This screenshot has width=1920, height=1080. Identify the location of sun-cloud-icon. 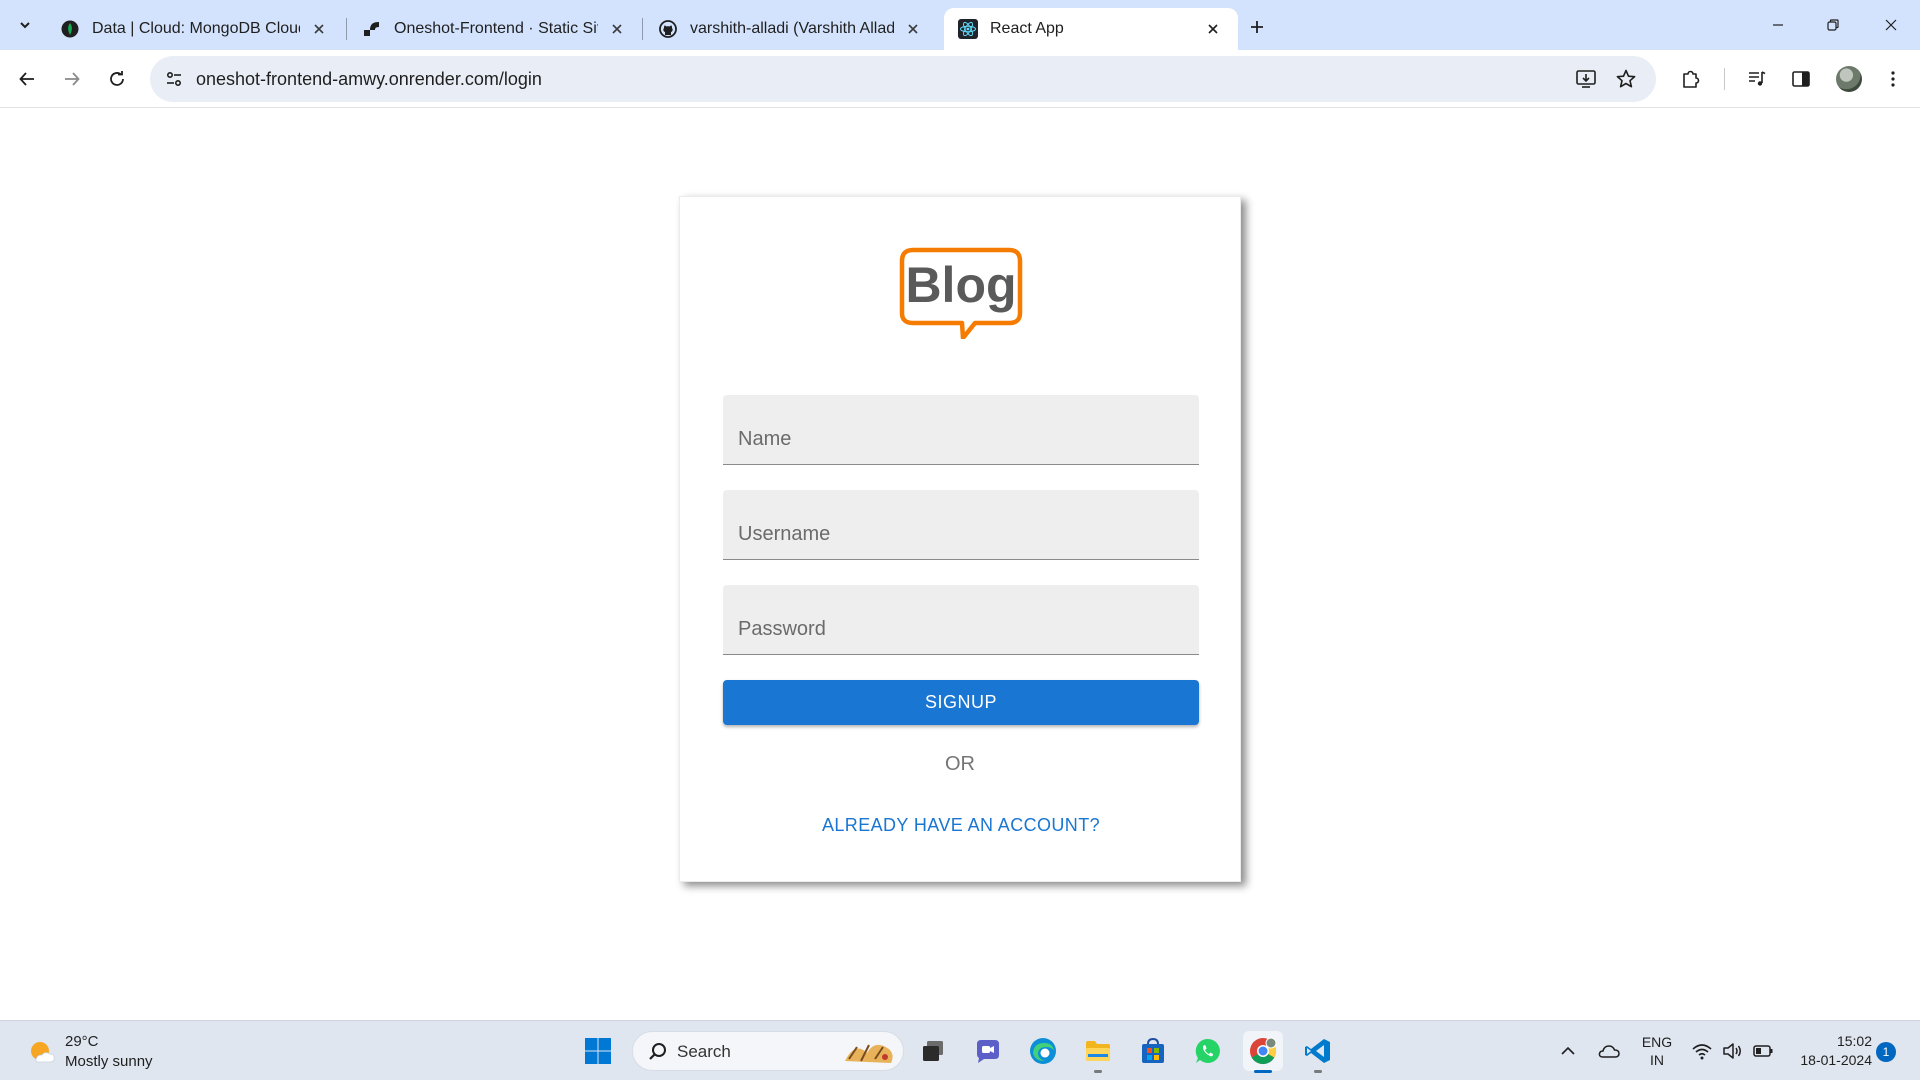
(41, 1052).